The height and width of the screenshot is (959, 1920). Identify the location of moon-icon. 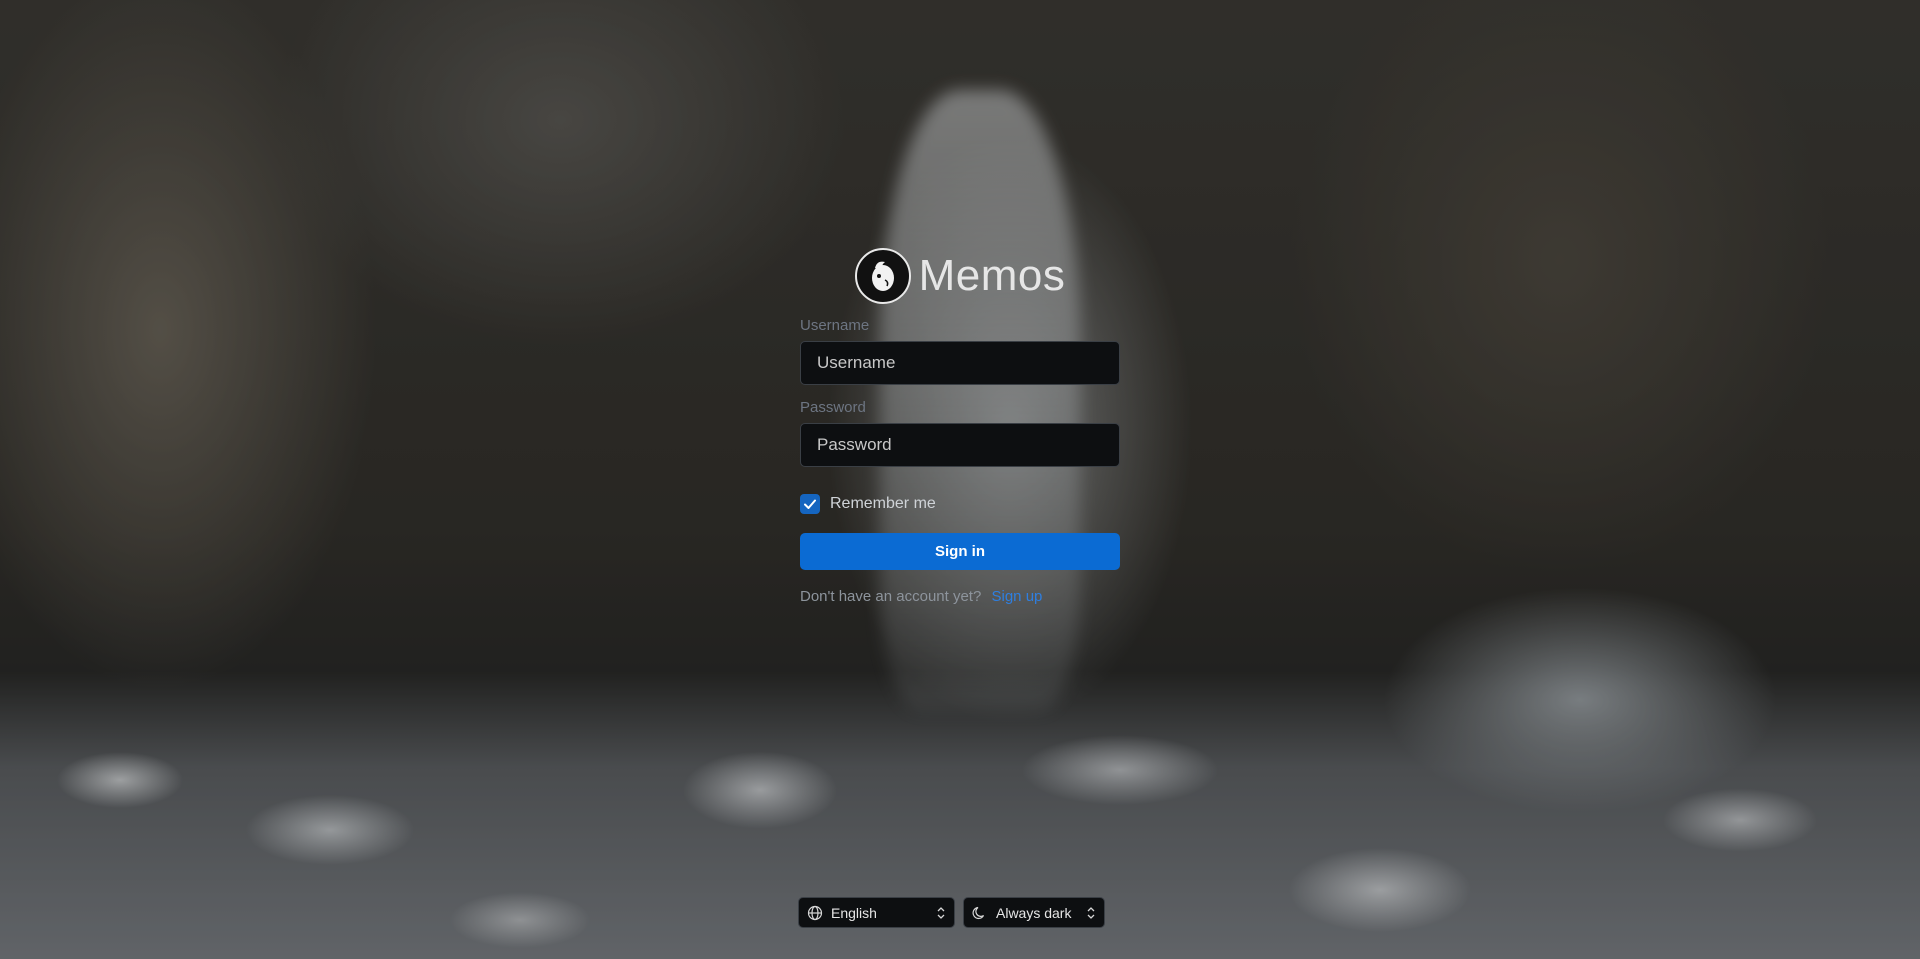
(980, 913).